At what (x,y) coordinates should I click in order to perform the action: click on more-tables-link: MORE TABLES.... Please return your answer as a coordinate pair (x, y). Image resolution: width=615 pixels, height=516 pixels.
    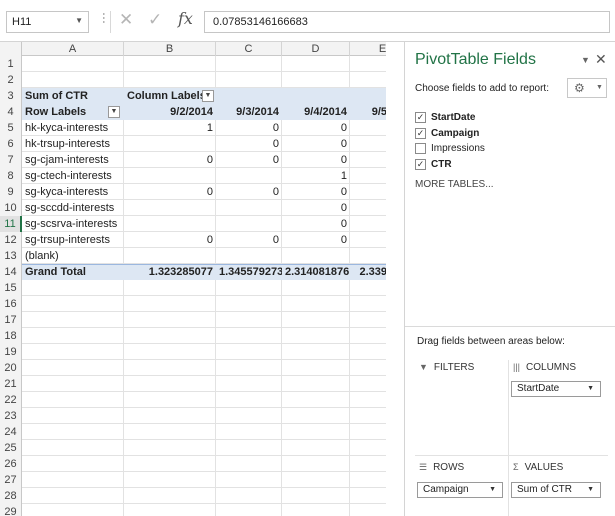
    Looking at the image, I should click on (454, 184).